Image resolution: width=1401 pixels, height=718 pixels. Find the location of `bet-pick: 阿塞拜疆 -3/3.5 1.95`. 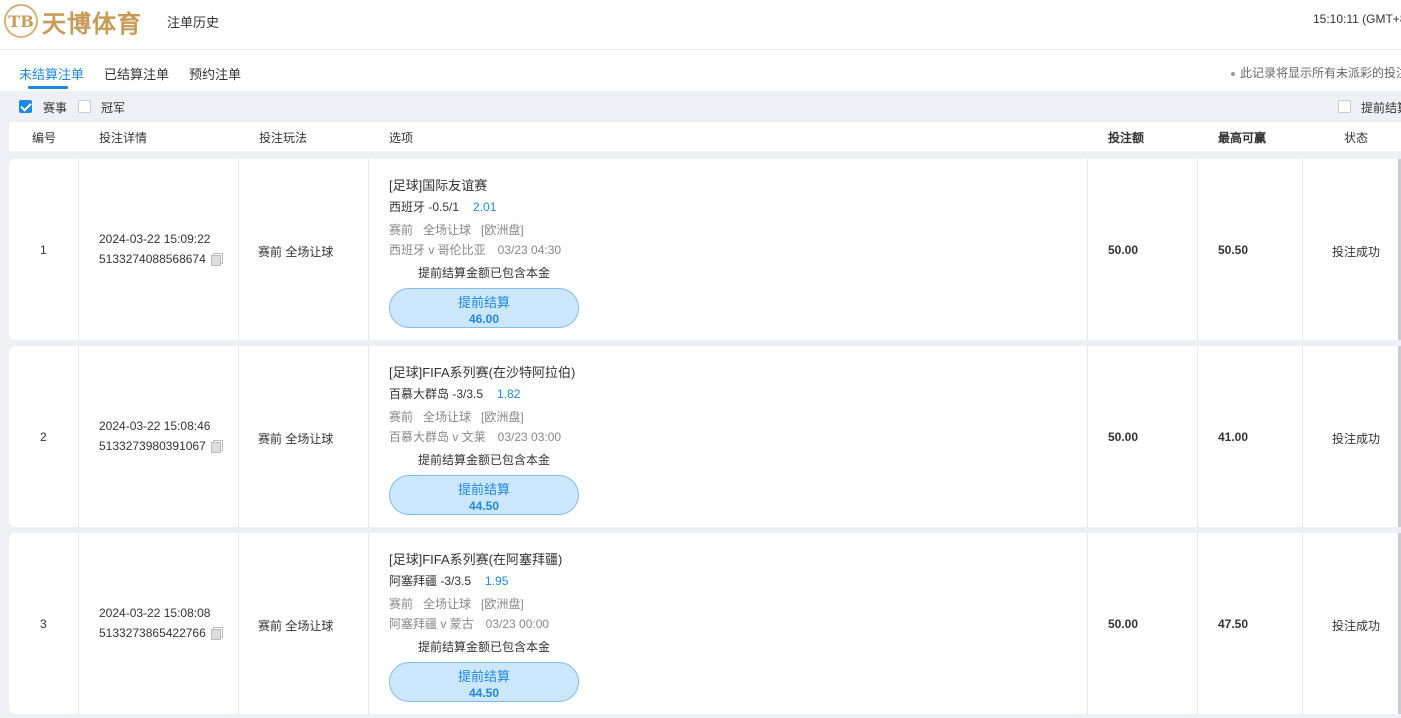

bet-pick: 阿塞拜疆 -3/3.5 1.95 is located at coordinates (448, 580).